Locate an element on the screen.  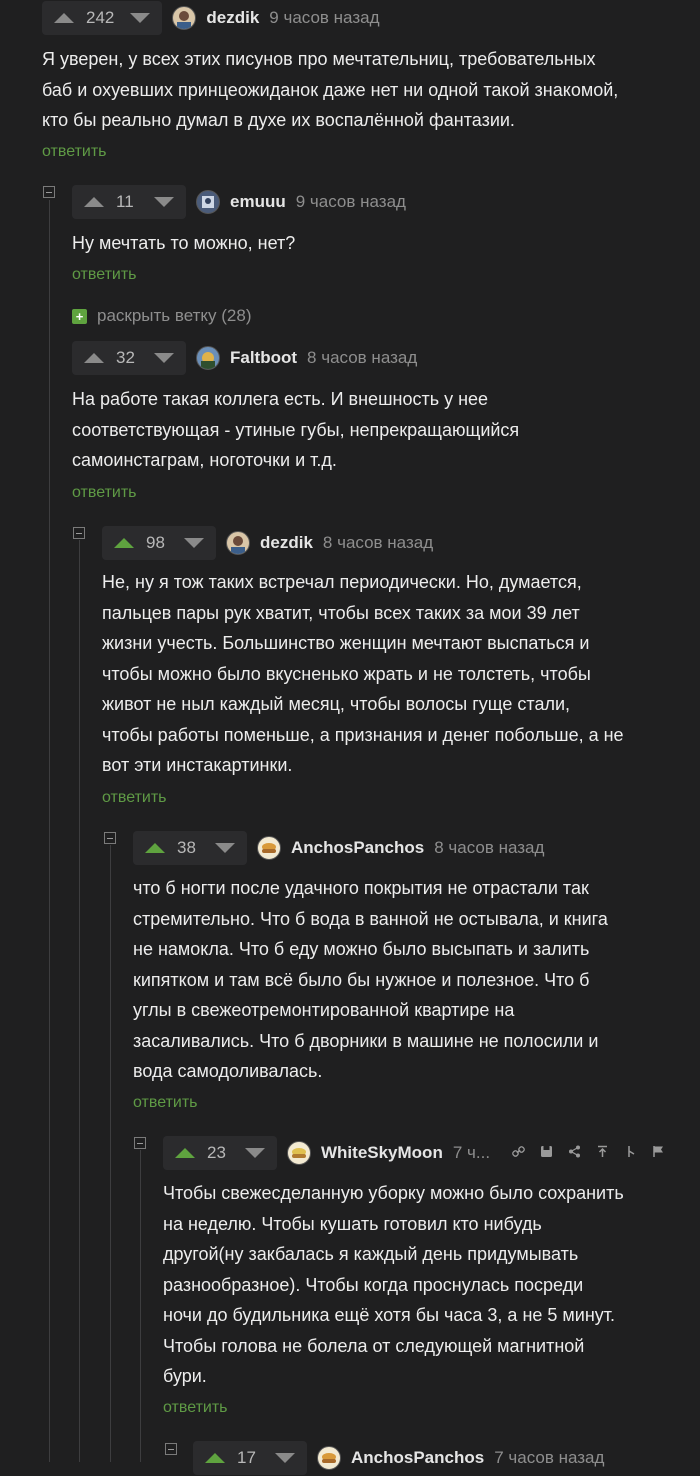
avatar-figure-icon is located at coordinates (208, 202).